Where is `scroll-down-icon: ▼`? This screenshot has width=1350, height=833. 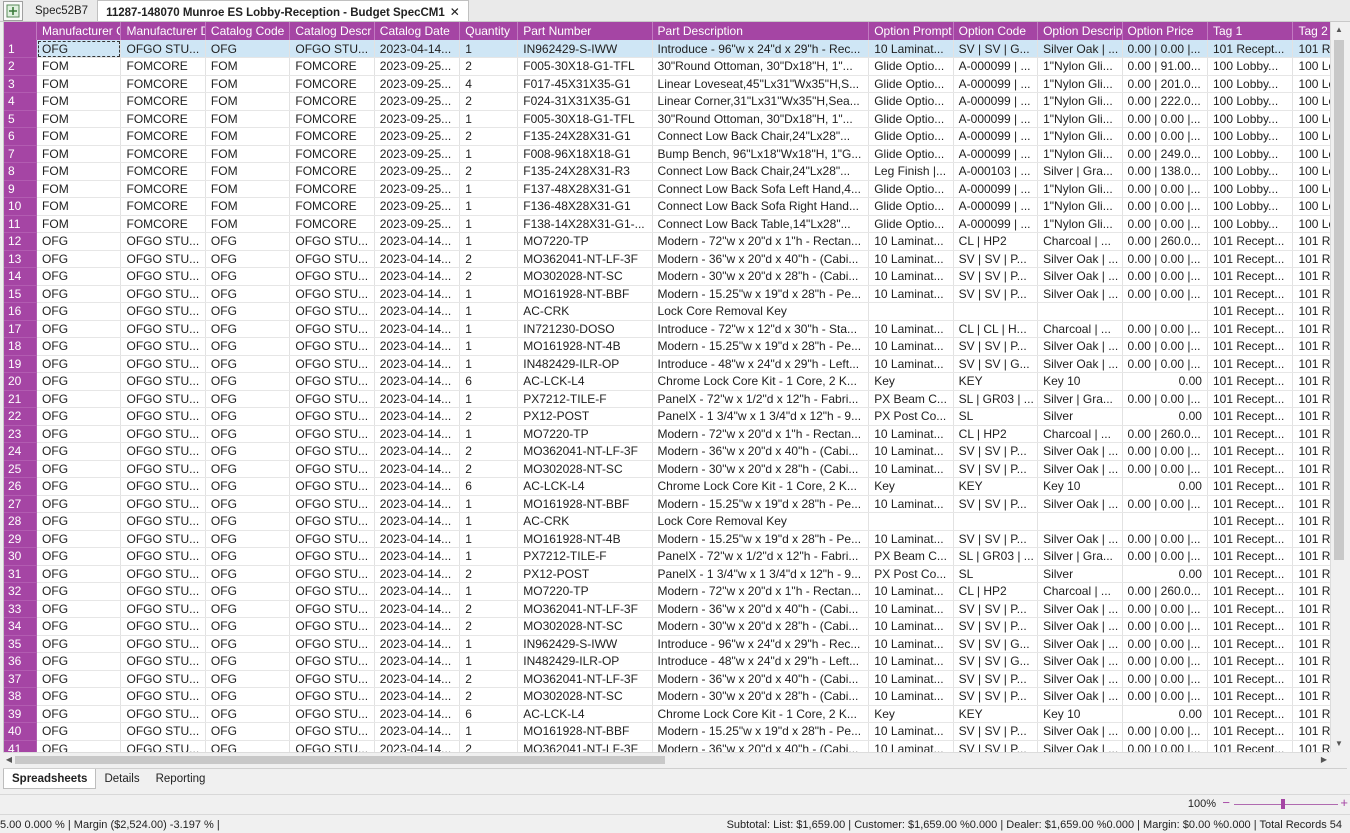
scroll-down-icon: ▼ is located at coordinates (1339, 744).